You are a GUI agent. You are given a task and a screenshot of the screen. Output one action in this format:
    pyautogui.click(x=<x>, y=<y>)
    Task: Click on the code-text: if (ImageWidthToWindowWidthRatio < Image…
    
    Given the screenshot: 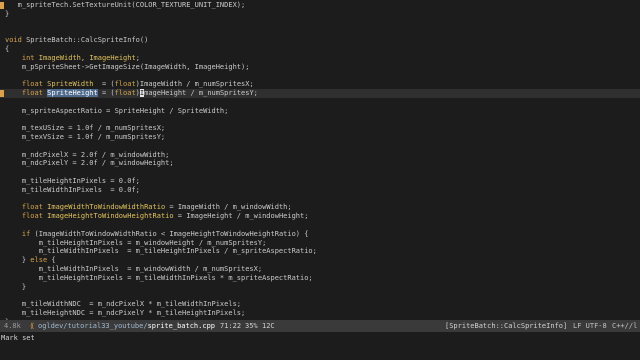 What is the action you would take?
    pyautogui.click(x=165, y=233)
    